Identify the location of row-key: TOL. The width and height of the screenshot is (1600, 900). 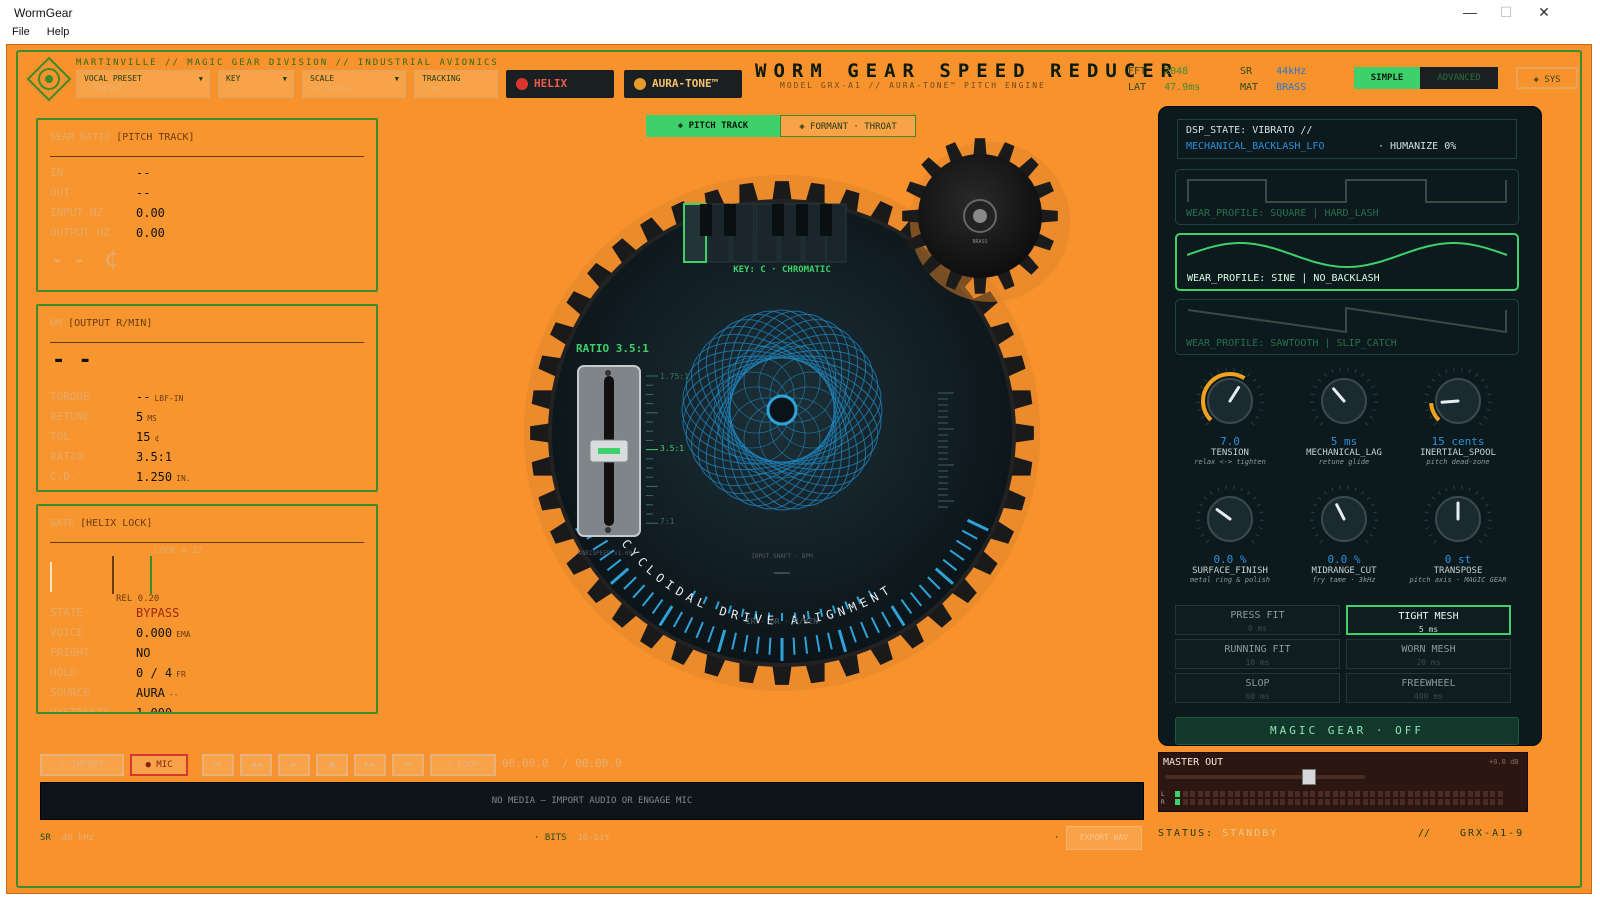
(60, 436).